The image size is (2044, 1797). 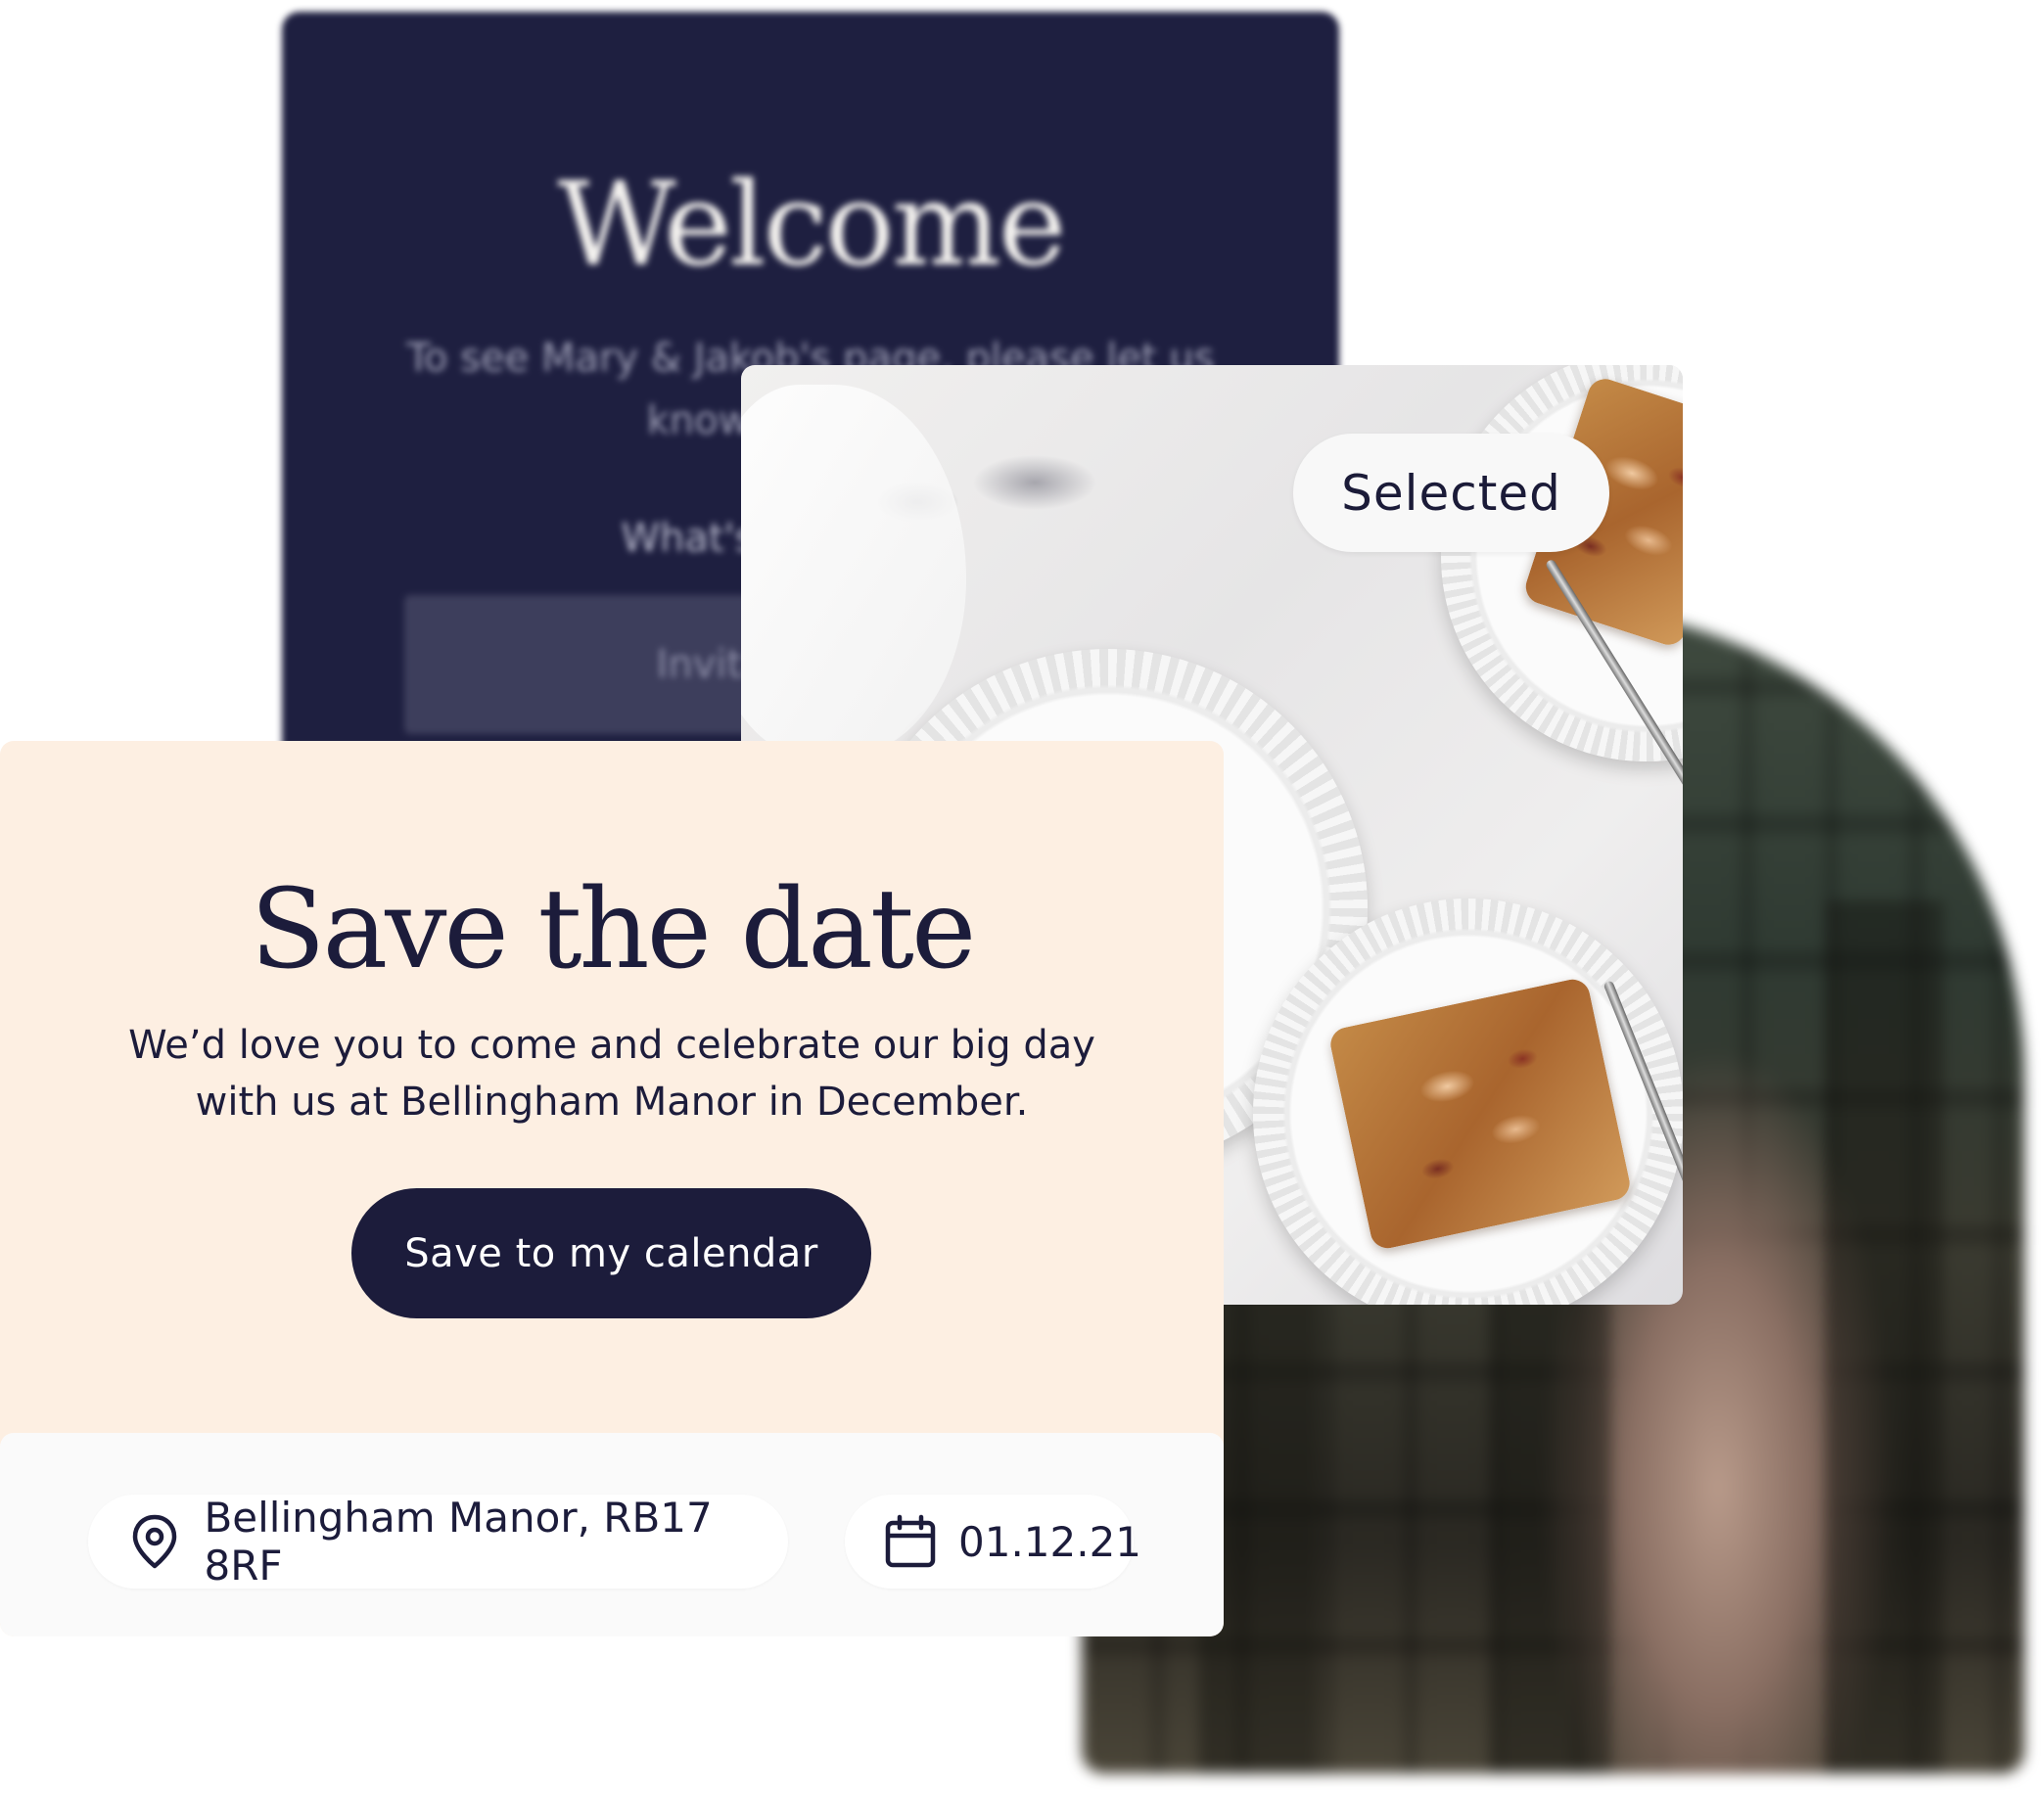 I want to click on date-chip: 01.12.21, so click(x=993, y=1542).